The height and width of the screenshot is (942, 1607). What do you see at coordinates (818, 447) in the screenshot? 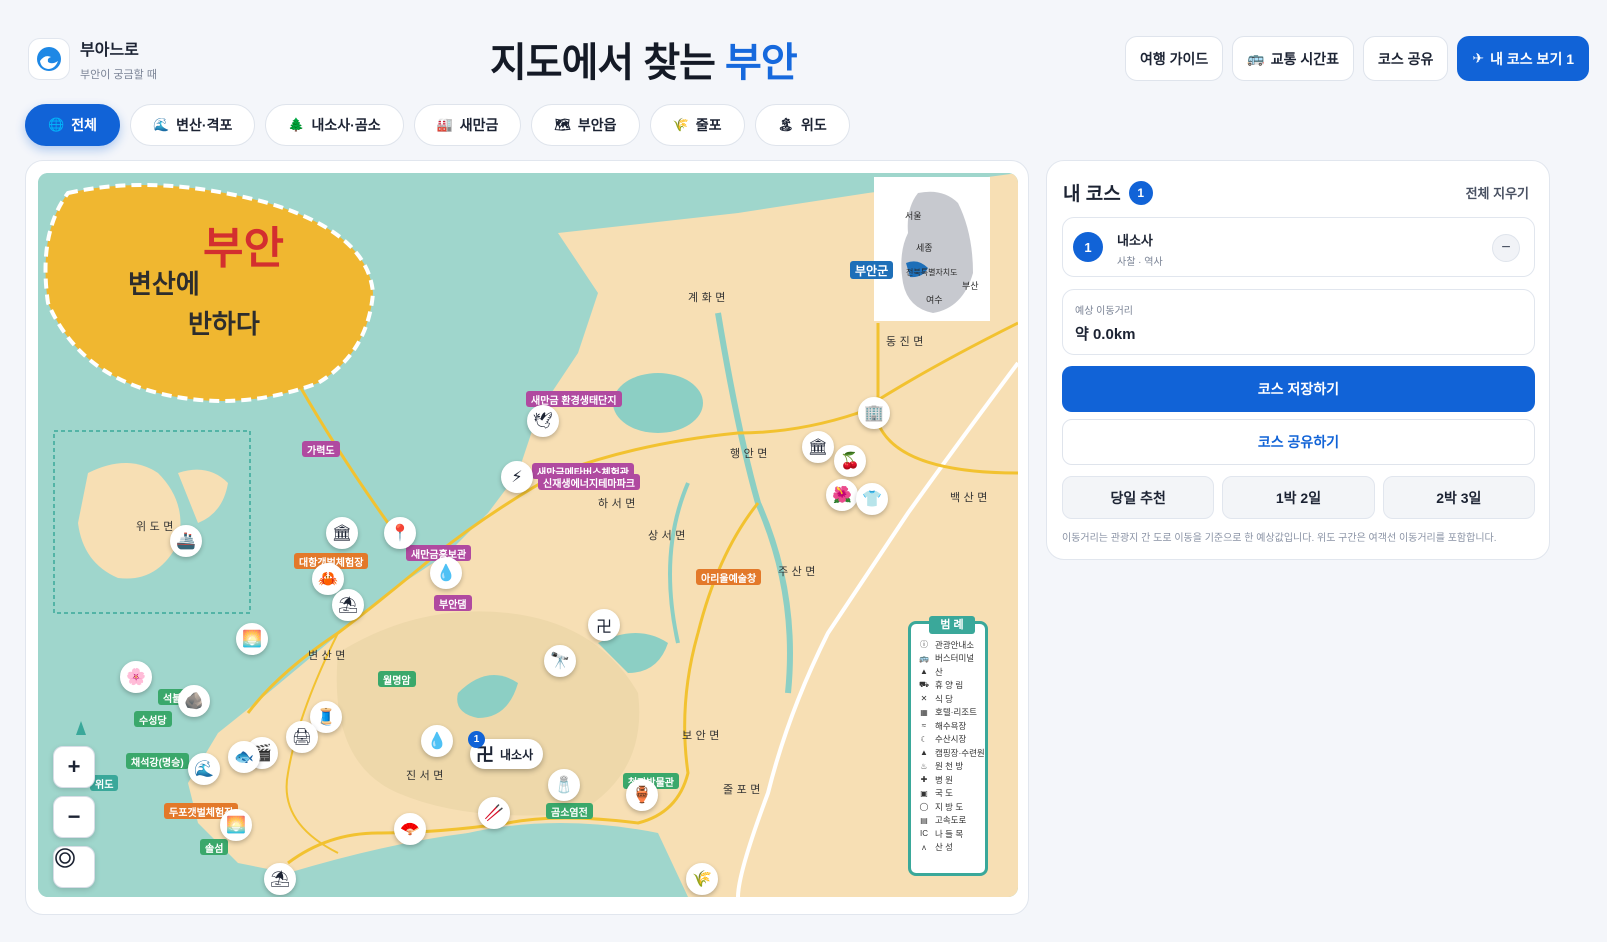
I see `museum-icon-2: 🏛` at bounding box center [818, 447].